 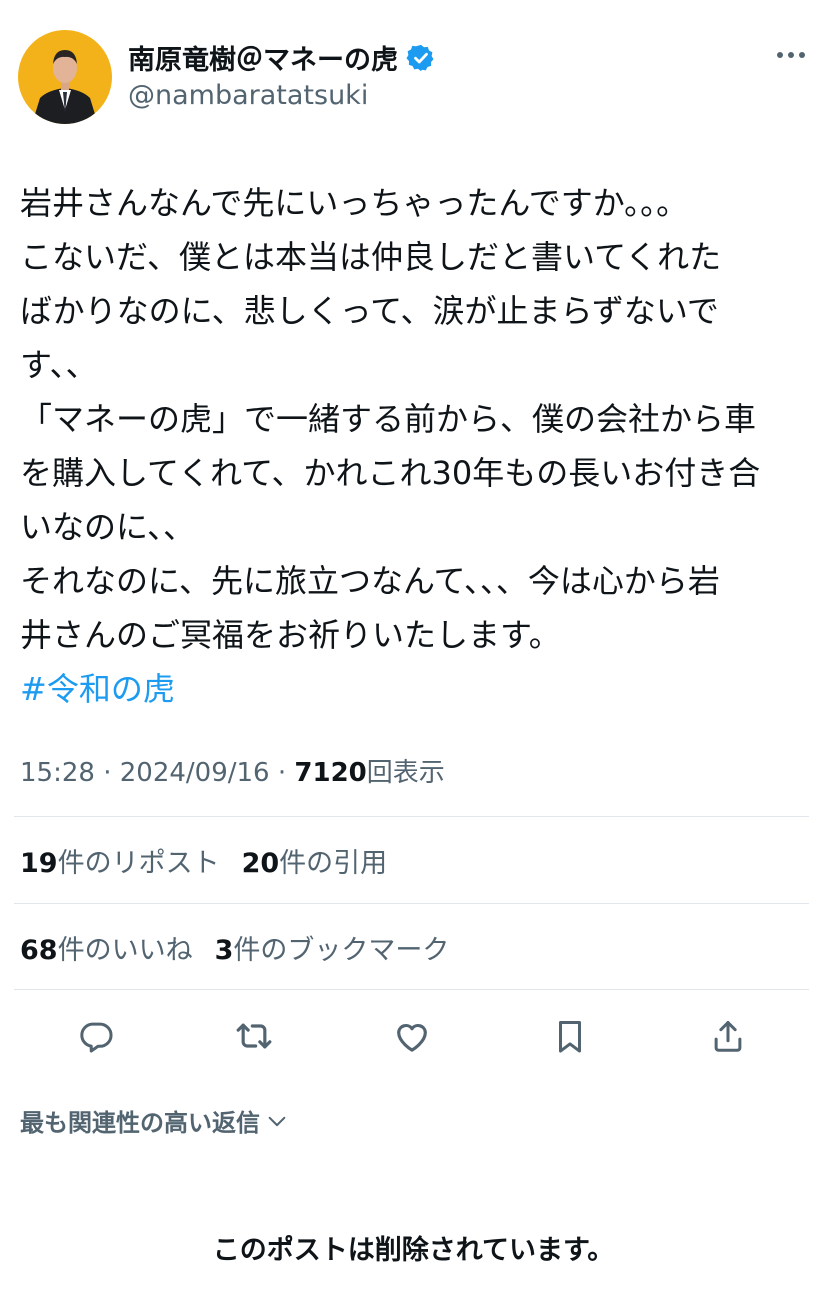 I want to click on stats-row-reposts: 19件のリポスト 20件の引用, so click(x=203, y=860).